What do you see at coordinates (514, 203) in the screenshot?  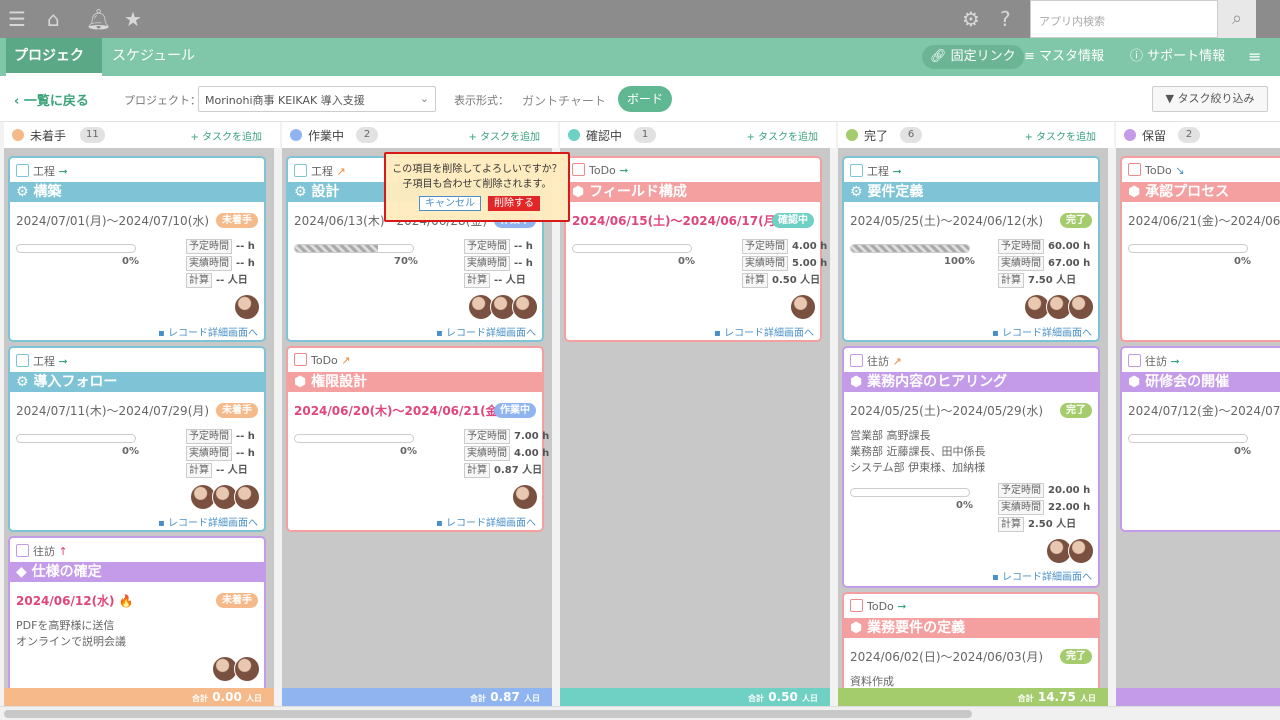 I see `delete-button: 削除する` at bounding box center [514, 203].